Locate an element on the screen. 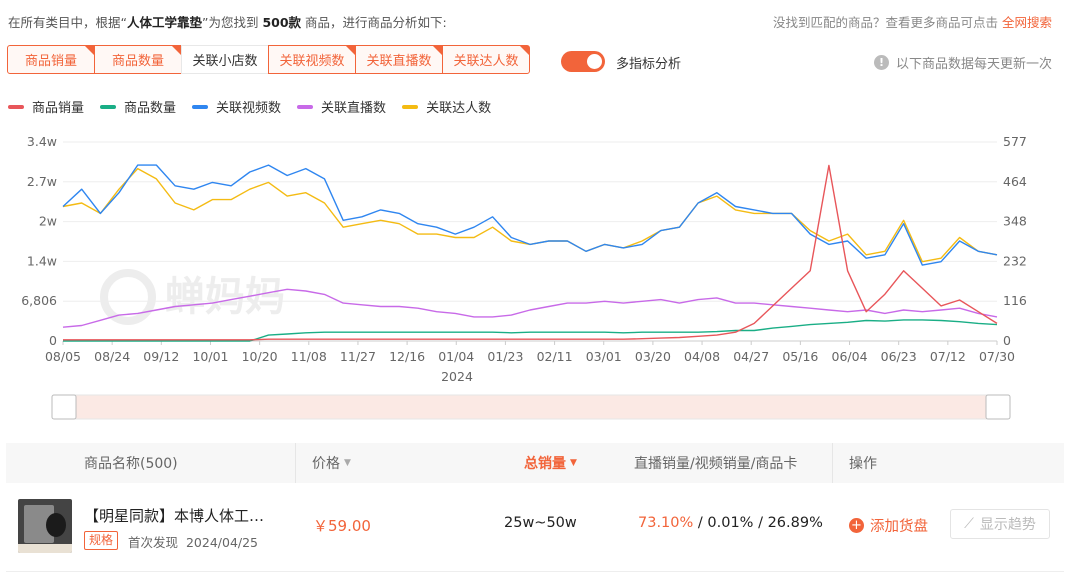  tab-live-count: 关联直播数 is located at coordinates (399, 59).